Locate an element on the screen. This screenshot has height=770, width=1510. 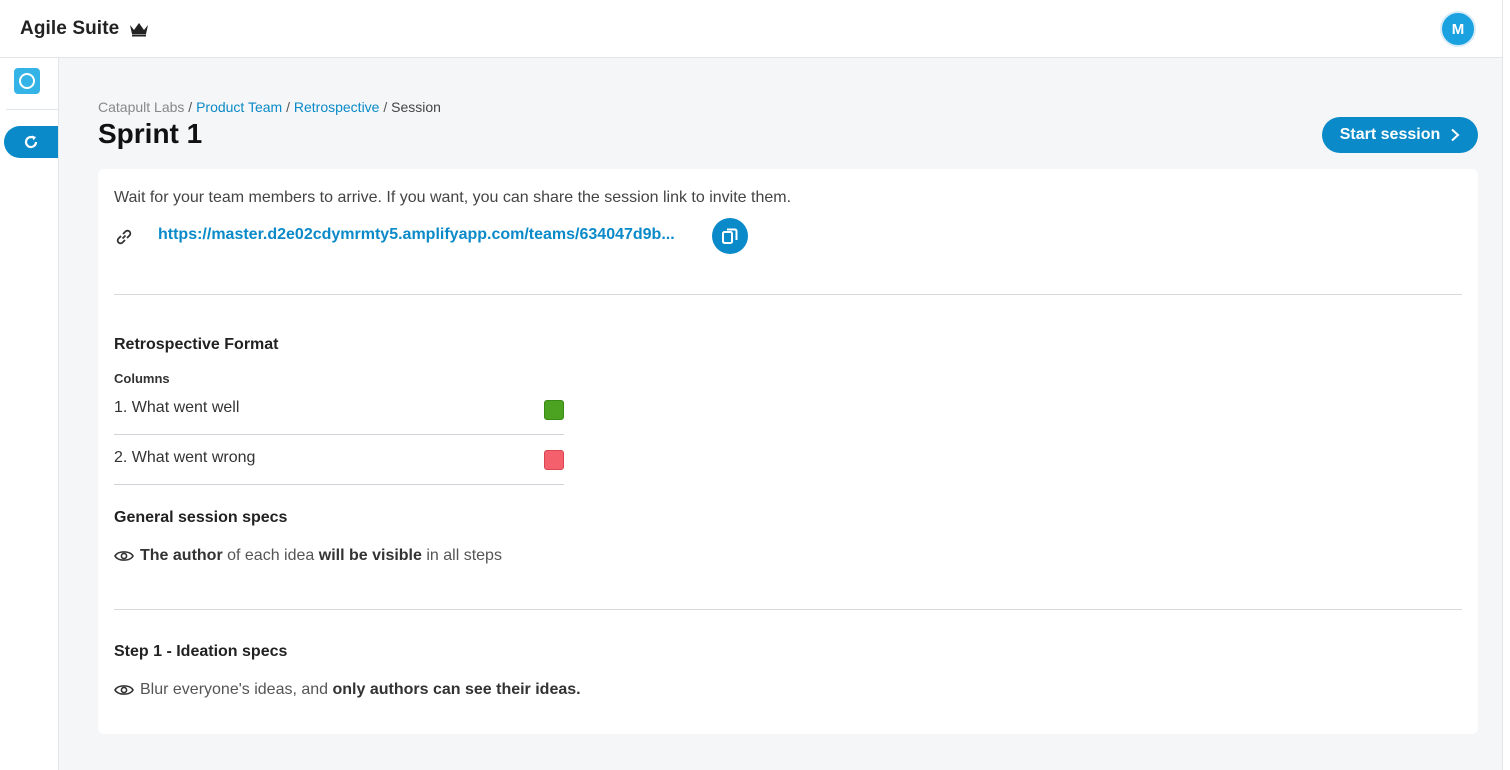
breadcrumb-org: Catapult Labs is located at coordinates (141, 107).